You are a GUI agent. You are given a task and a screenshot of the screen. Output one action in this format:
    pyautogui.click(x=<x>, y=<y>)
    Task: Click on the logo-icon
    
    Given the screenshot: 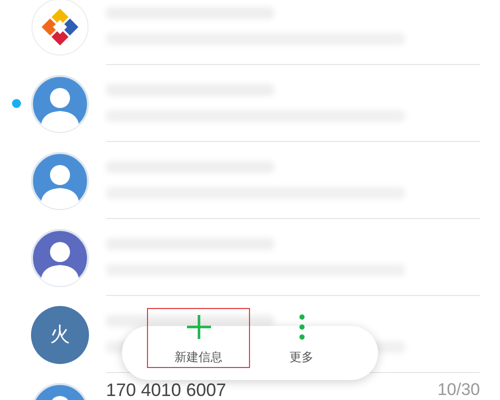 What is the action you would take?
    pyautogui.click(x=60, y=28)
    